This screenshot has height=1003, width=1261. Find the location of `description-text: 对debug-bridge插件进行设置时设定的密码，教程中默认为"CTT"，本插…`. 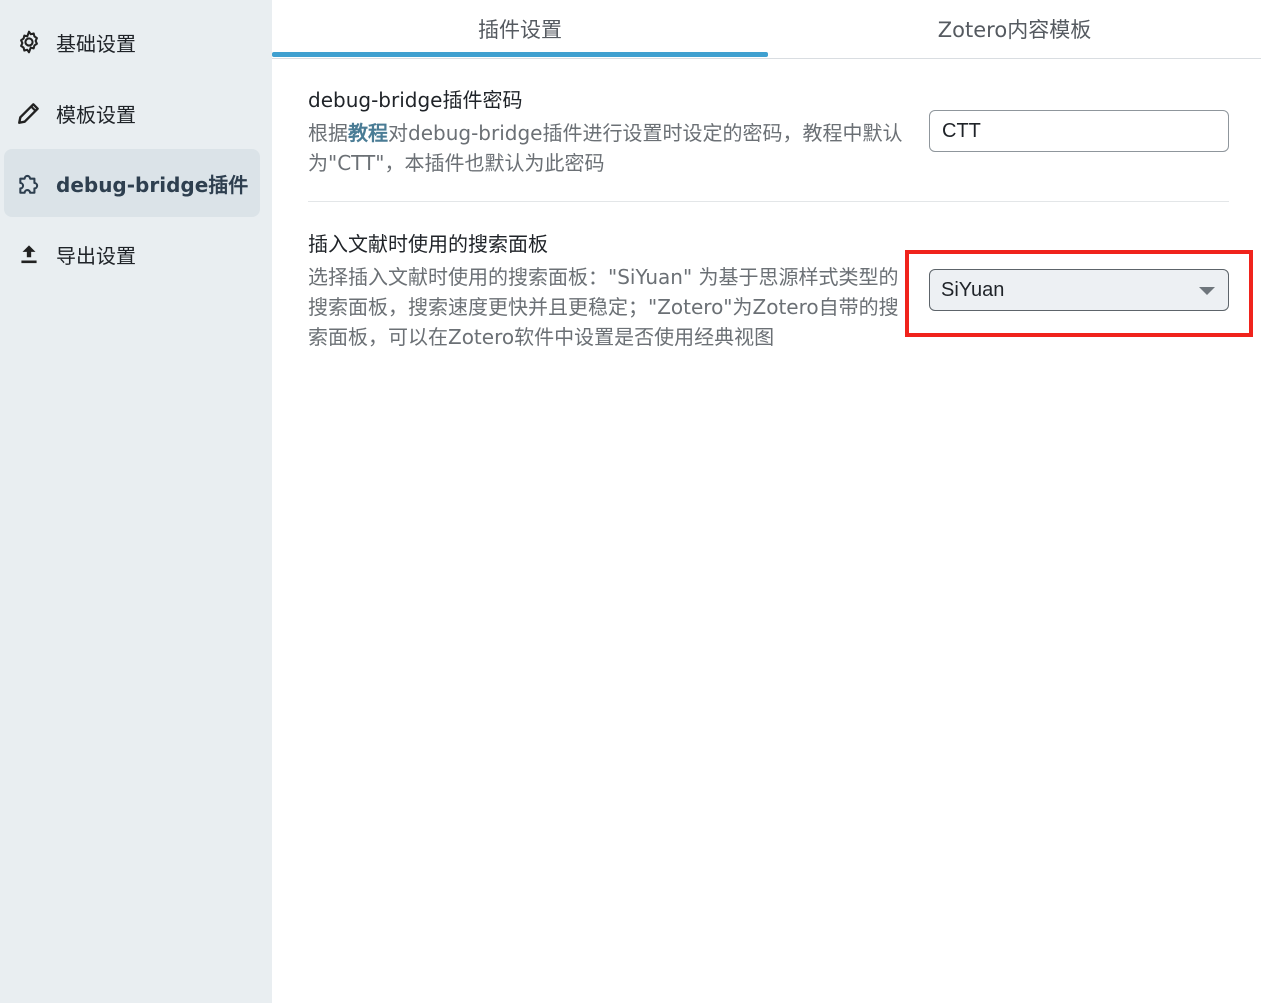

description-text: 对debug-bridge插件进行设置时设定的密码，教程中默认为"CTT"，本插… is located at coordinates (605, 148).